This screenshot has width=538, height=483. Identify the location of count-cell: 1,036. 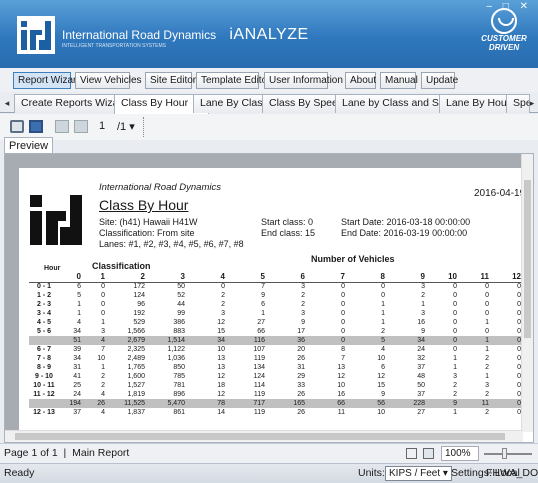
(176, 358).